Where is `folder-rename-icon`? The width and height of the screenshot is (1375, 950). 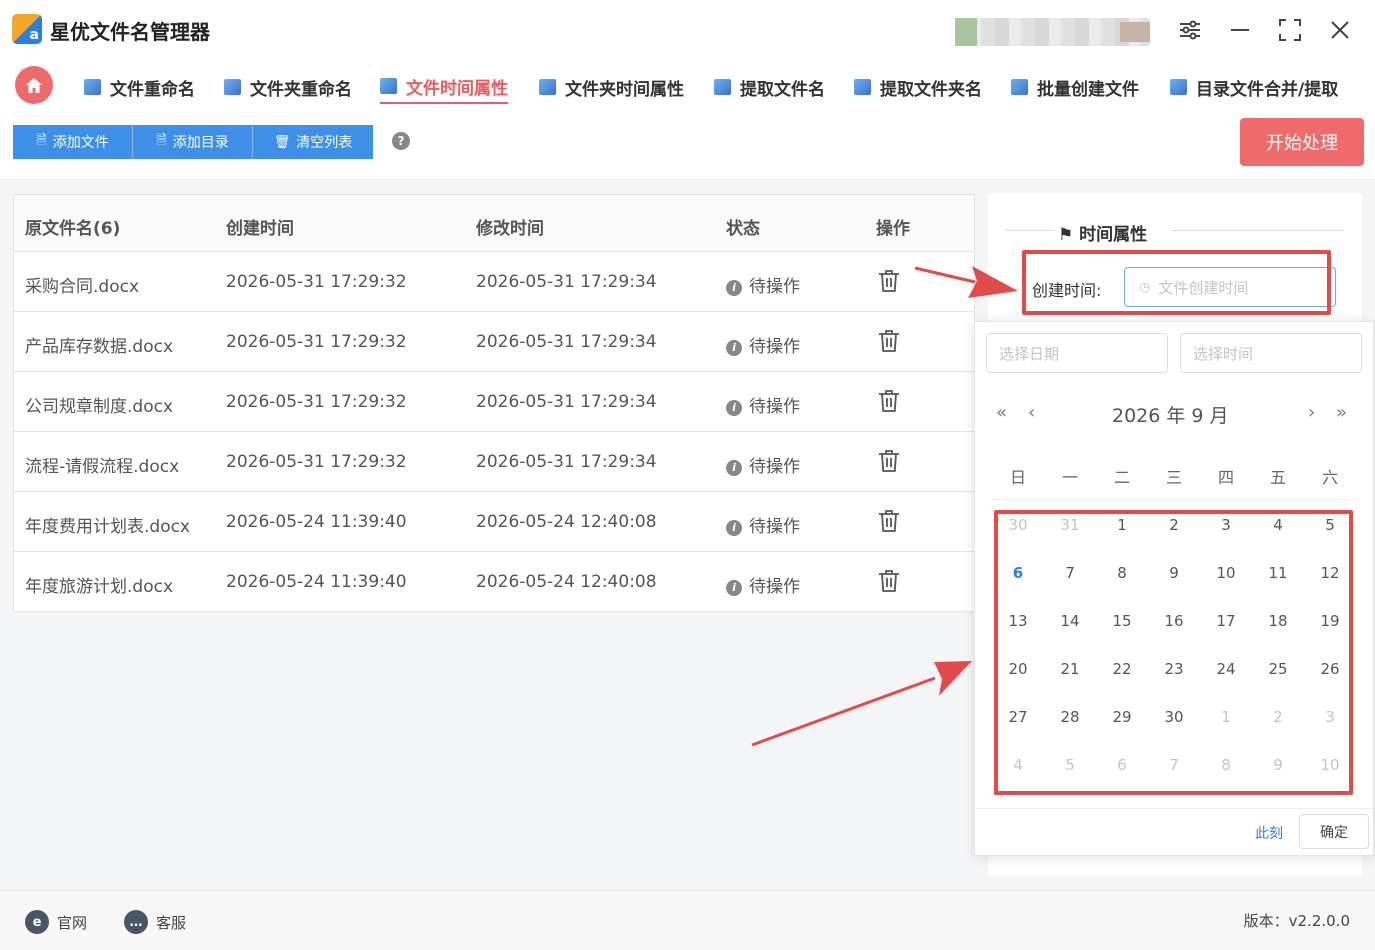
folder-rename-icon is located at coordinates (232, 87).